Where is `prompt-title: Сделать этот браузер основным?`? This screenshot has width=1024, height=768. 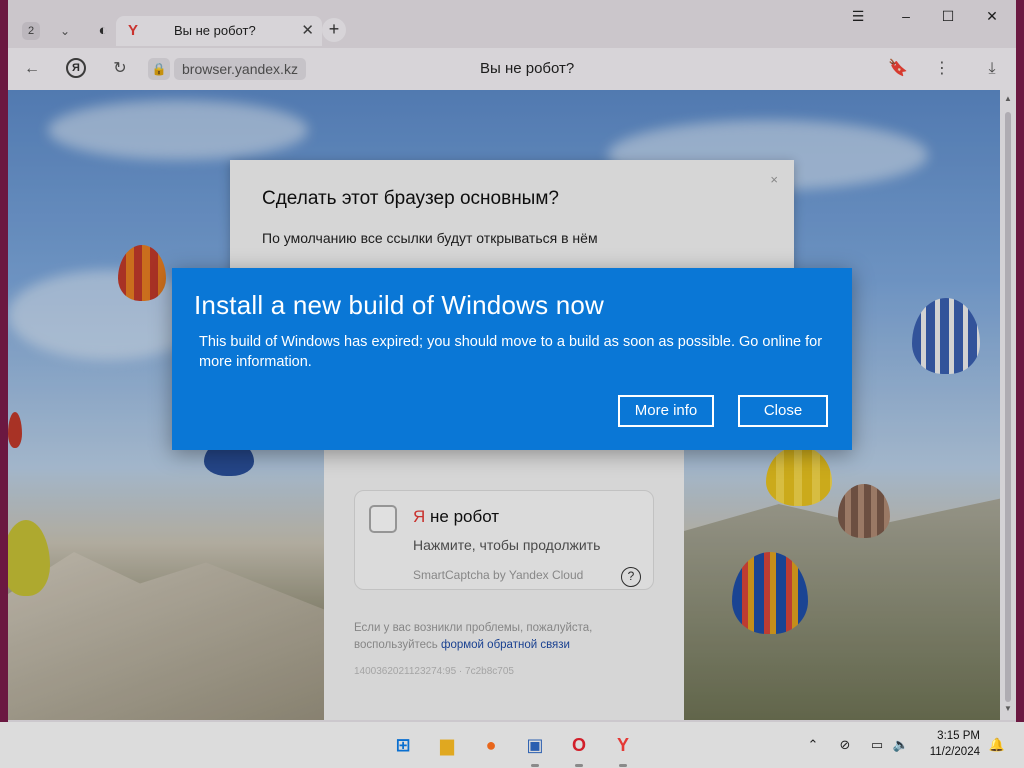 prompt-title: Сделать этот браузер основным? is located at coordinates (410, 198).